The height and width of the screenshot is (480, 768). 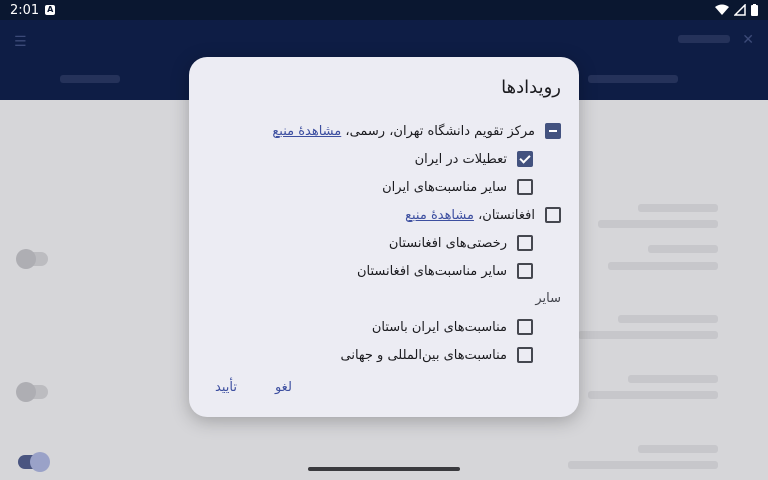 What do you see at coordinates (548, 298) in the screenshot?
I see `section-header-other: سایر` at bounding box center [548, 298].